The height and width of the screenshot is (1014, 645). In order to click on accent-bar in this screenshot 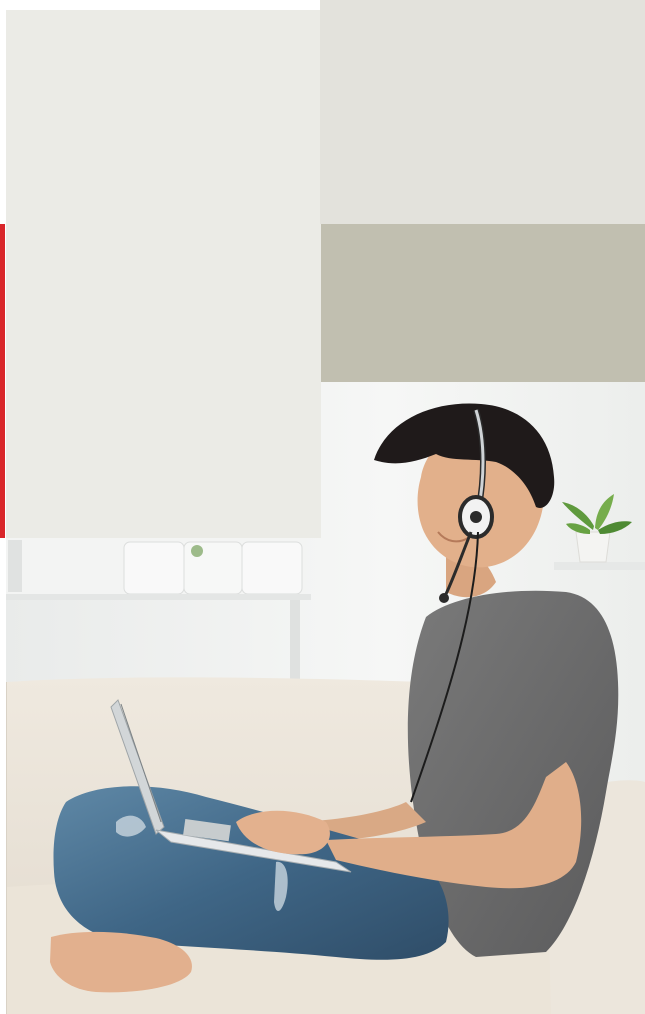, I will do `click(2, 381)`.